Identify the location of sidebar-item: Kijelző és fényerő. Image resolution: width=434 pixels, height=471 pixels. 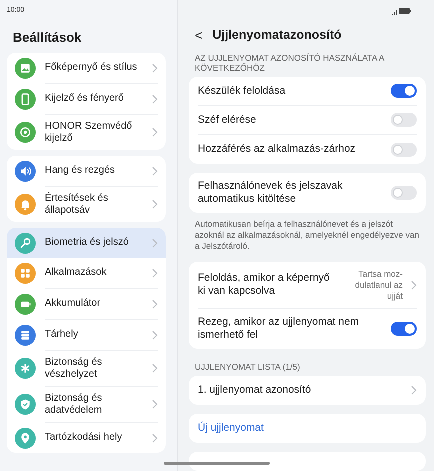
(86, 99).